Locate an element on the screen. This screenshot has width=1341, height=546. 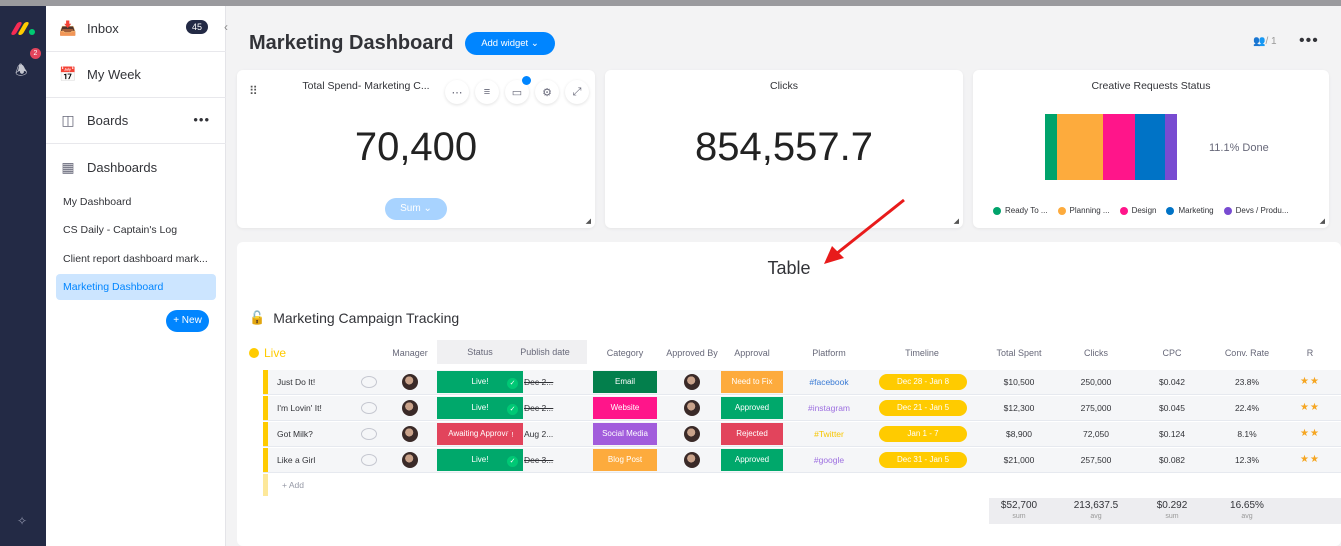
members-indicator: 👥/ 1 is located at coordinates (1265, 41).